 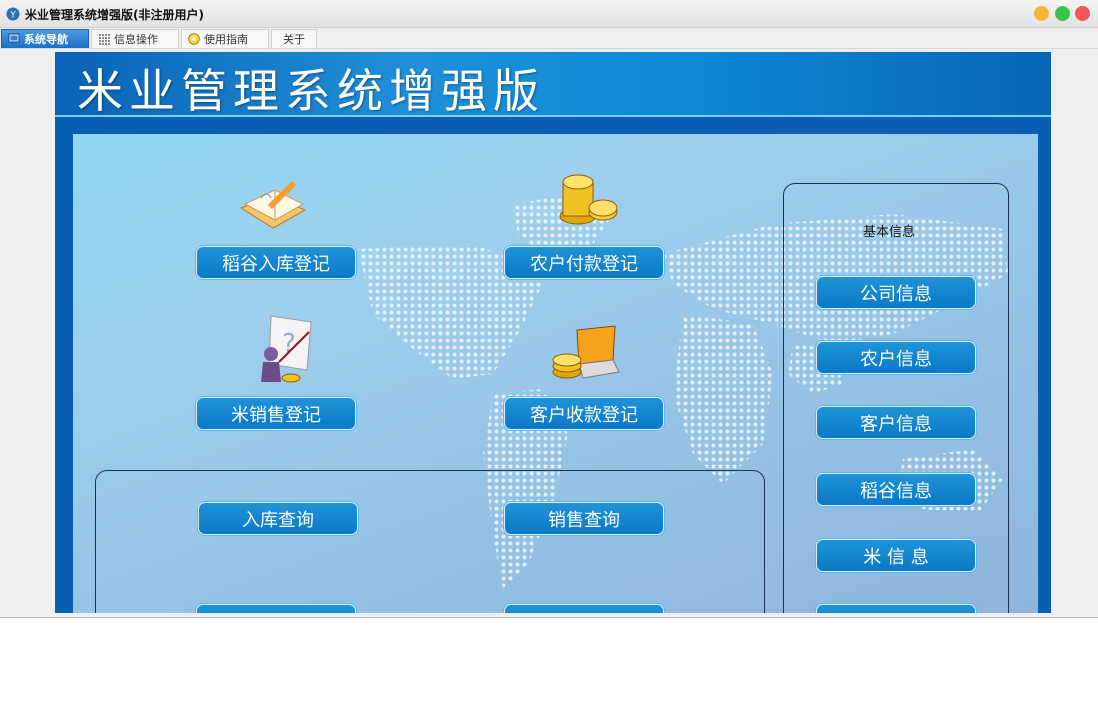 I want to click on basic-info-title: 基本信息, so click(x=889, y=232).